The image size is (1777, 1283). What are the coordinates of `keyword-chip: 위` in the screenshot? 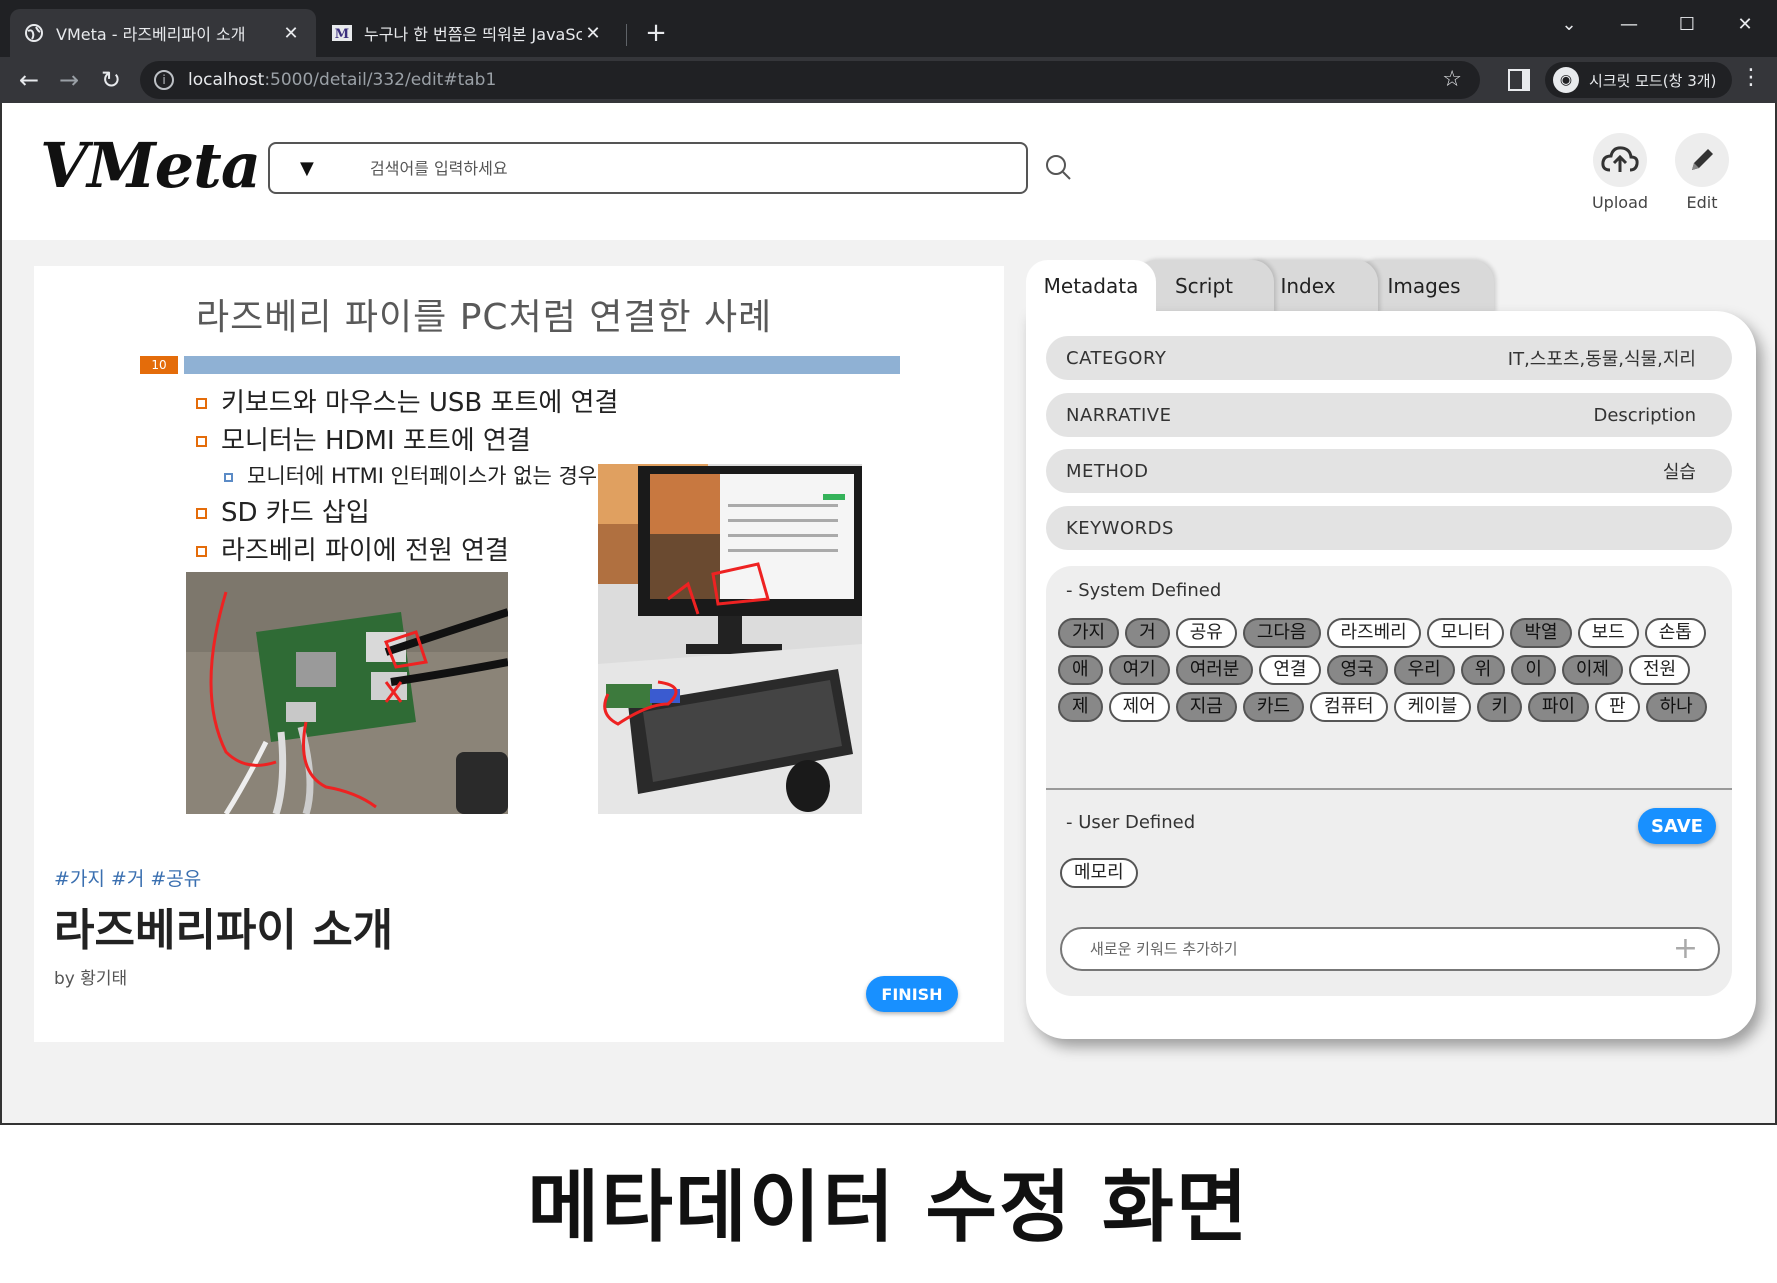 It's located at (1483, 670).